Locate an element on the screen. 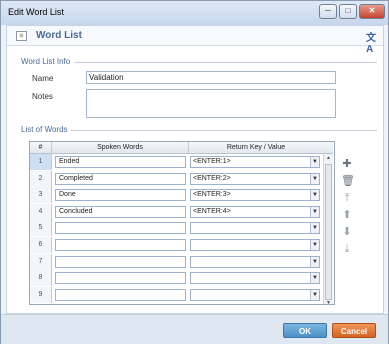 This screenshot has width=389, height=344. spoken-word-input: Concluded is located at coordinates (120, 212).